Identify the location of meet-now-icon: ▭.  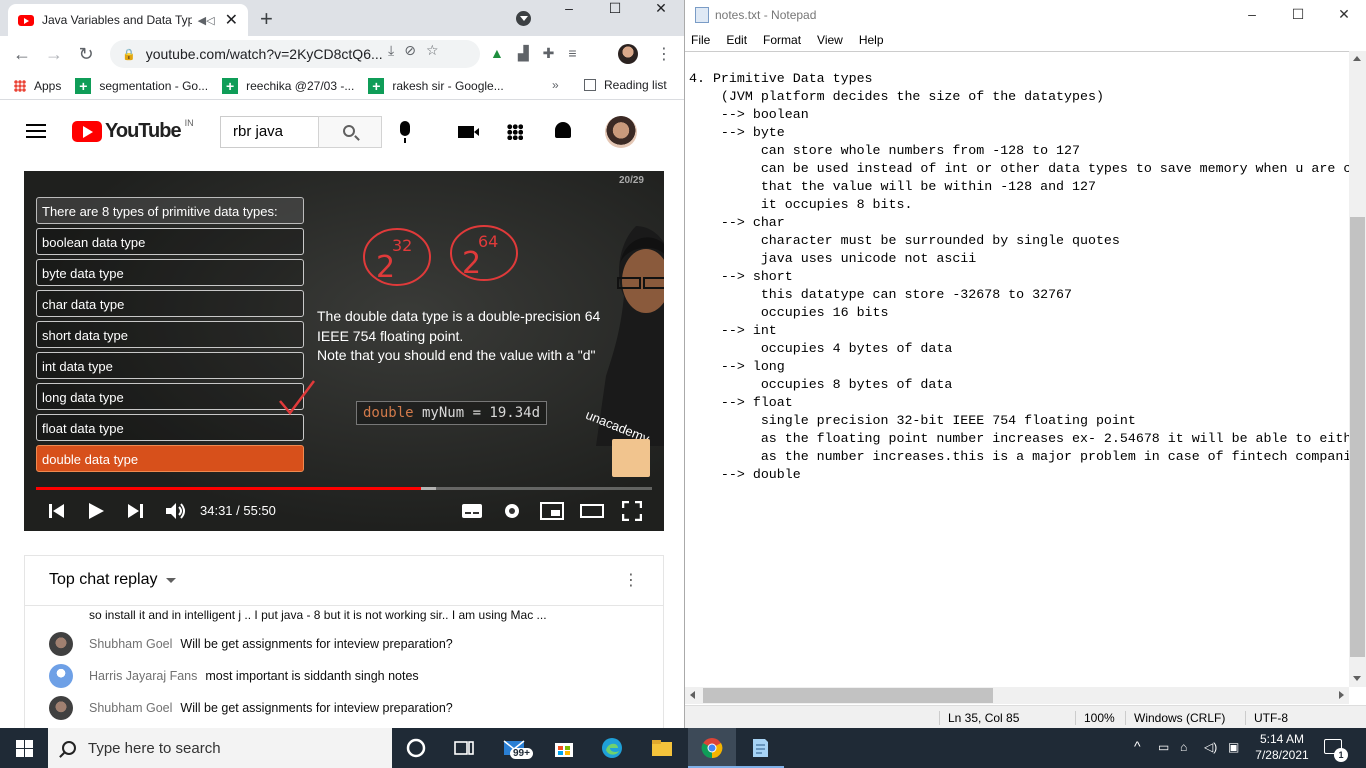
(1163, 747).